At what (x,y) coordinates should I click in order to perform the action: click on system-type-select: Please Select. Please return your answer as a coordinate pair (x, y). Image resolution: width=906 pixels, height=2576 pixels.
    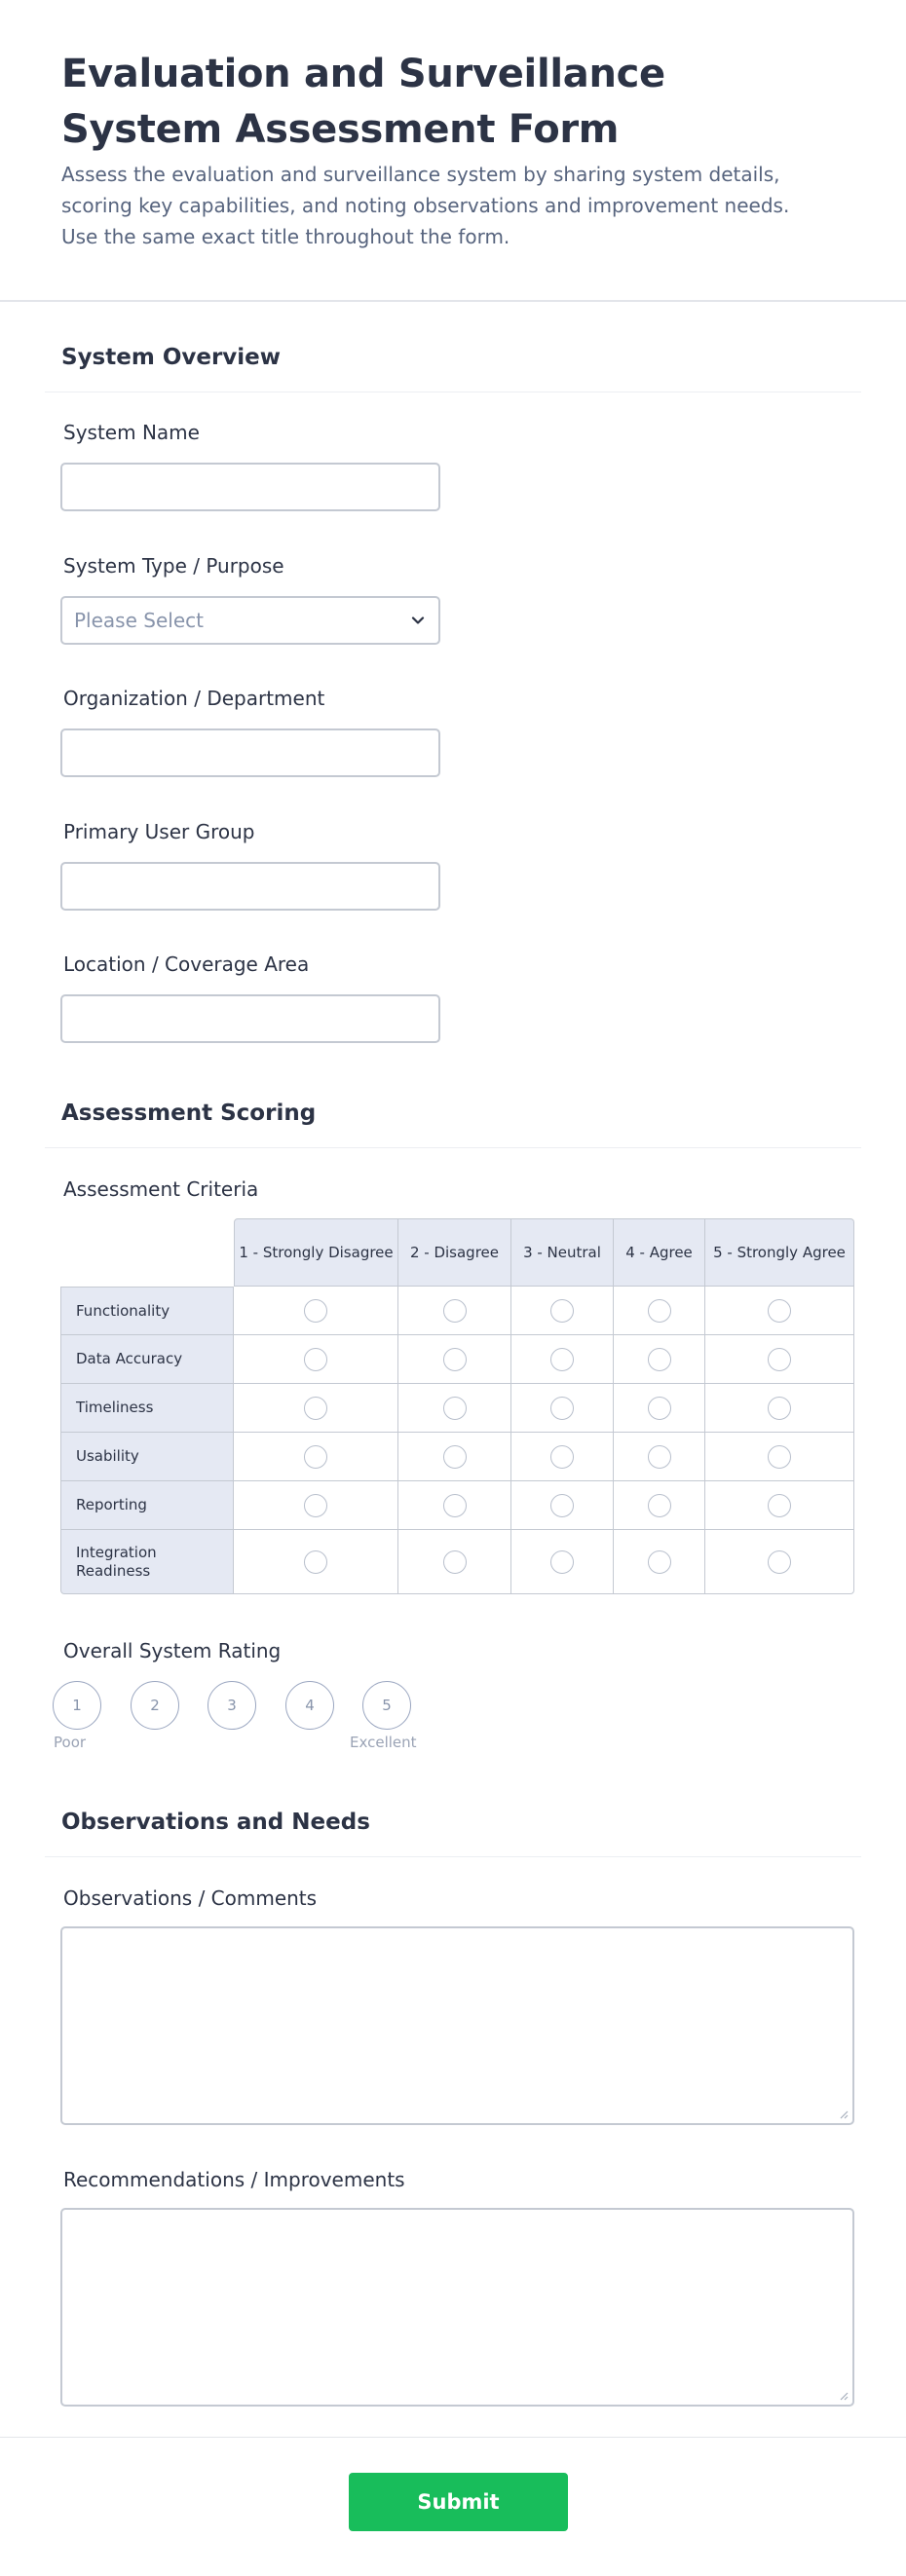
    Looking at the image, I should click on (250, 620).